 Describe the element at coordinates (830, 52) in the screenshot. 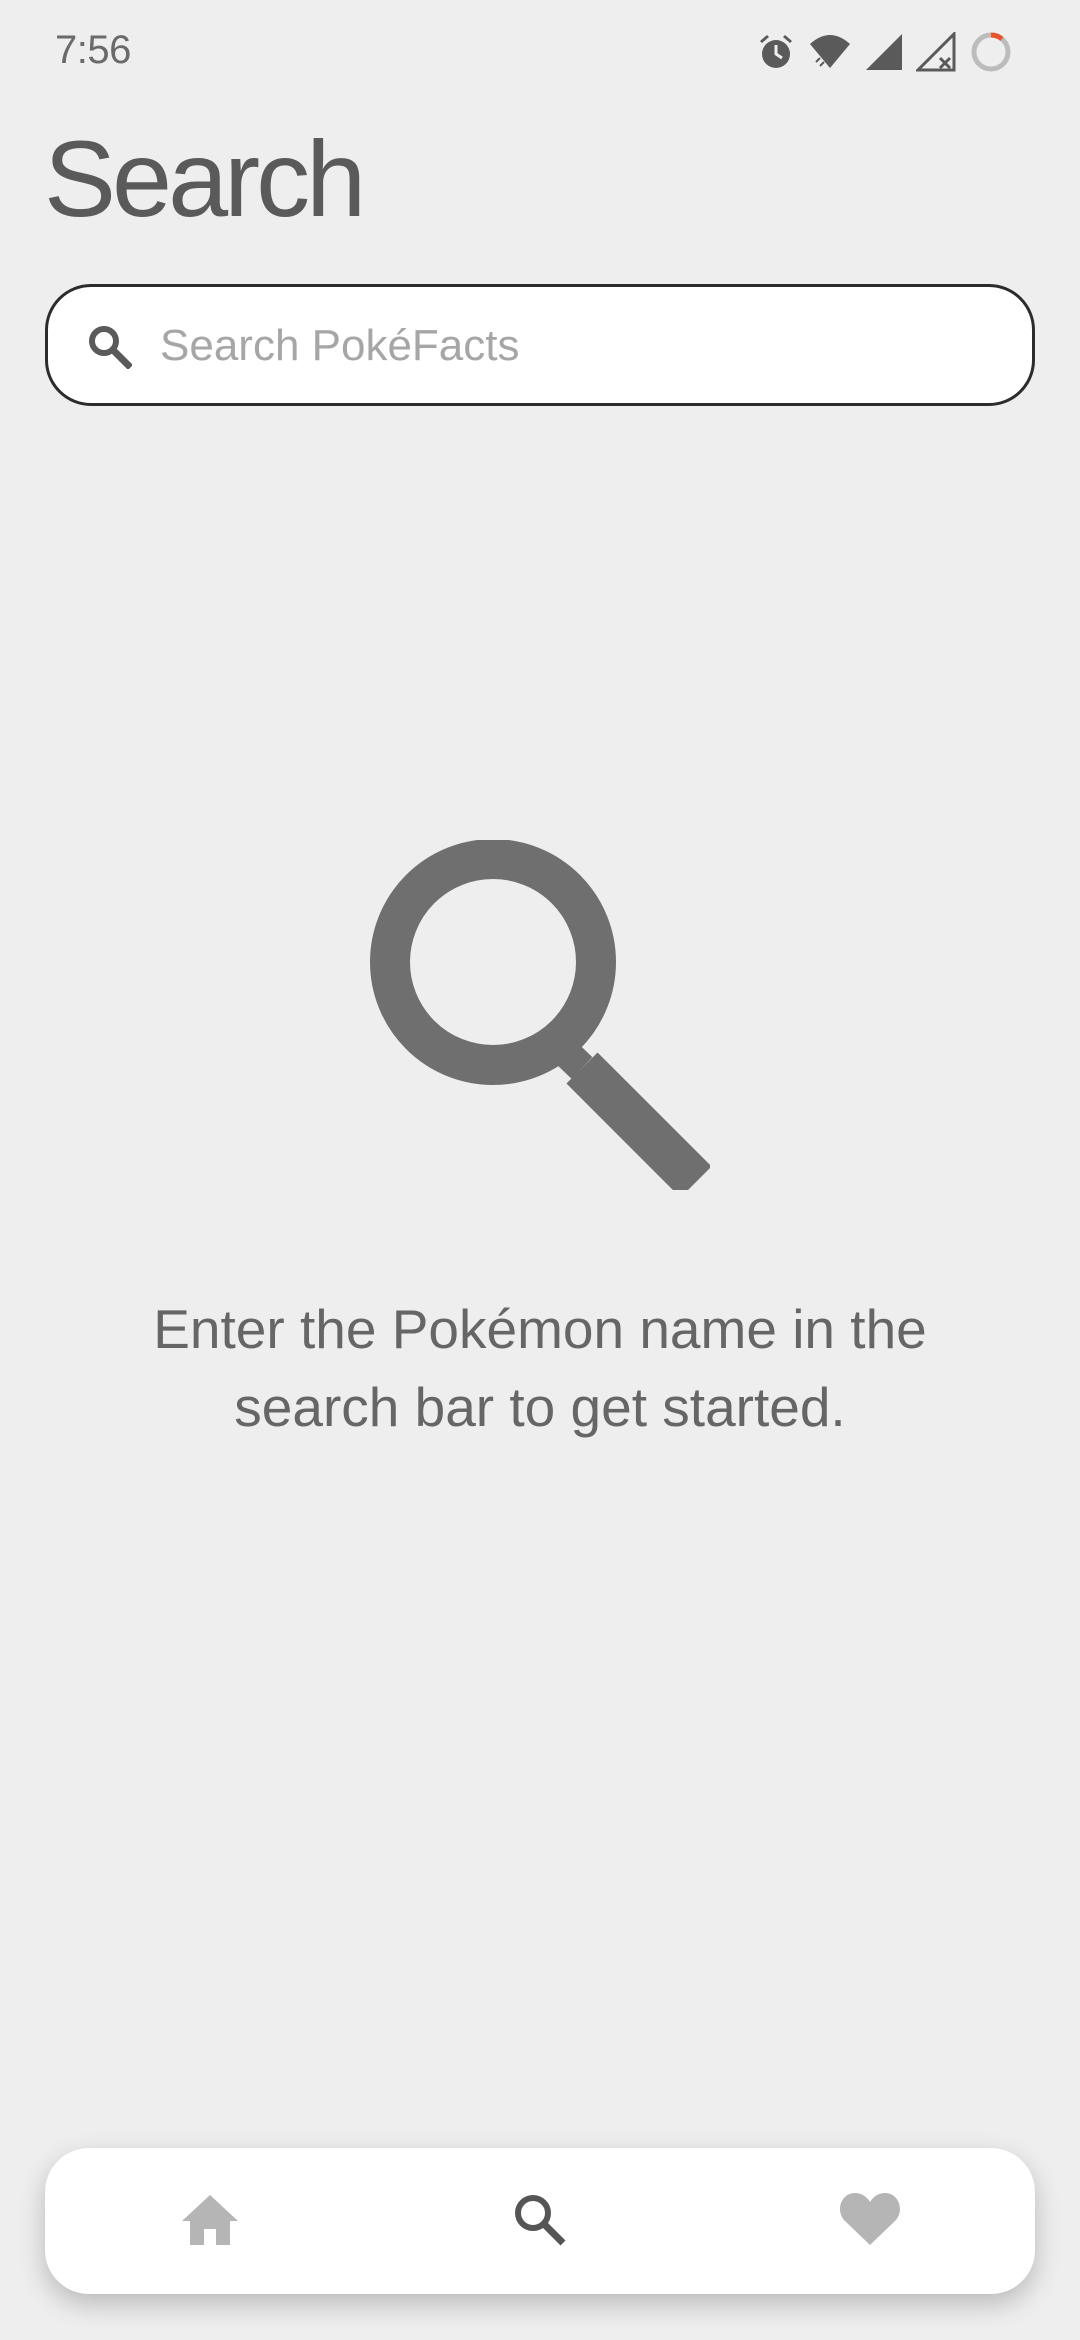

I see `wifi-icon` at that location.